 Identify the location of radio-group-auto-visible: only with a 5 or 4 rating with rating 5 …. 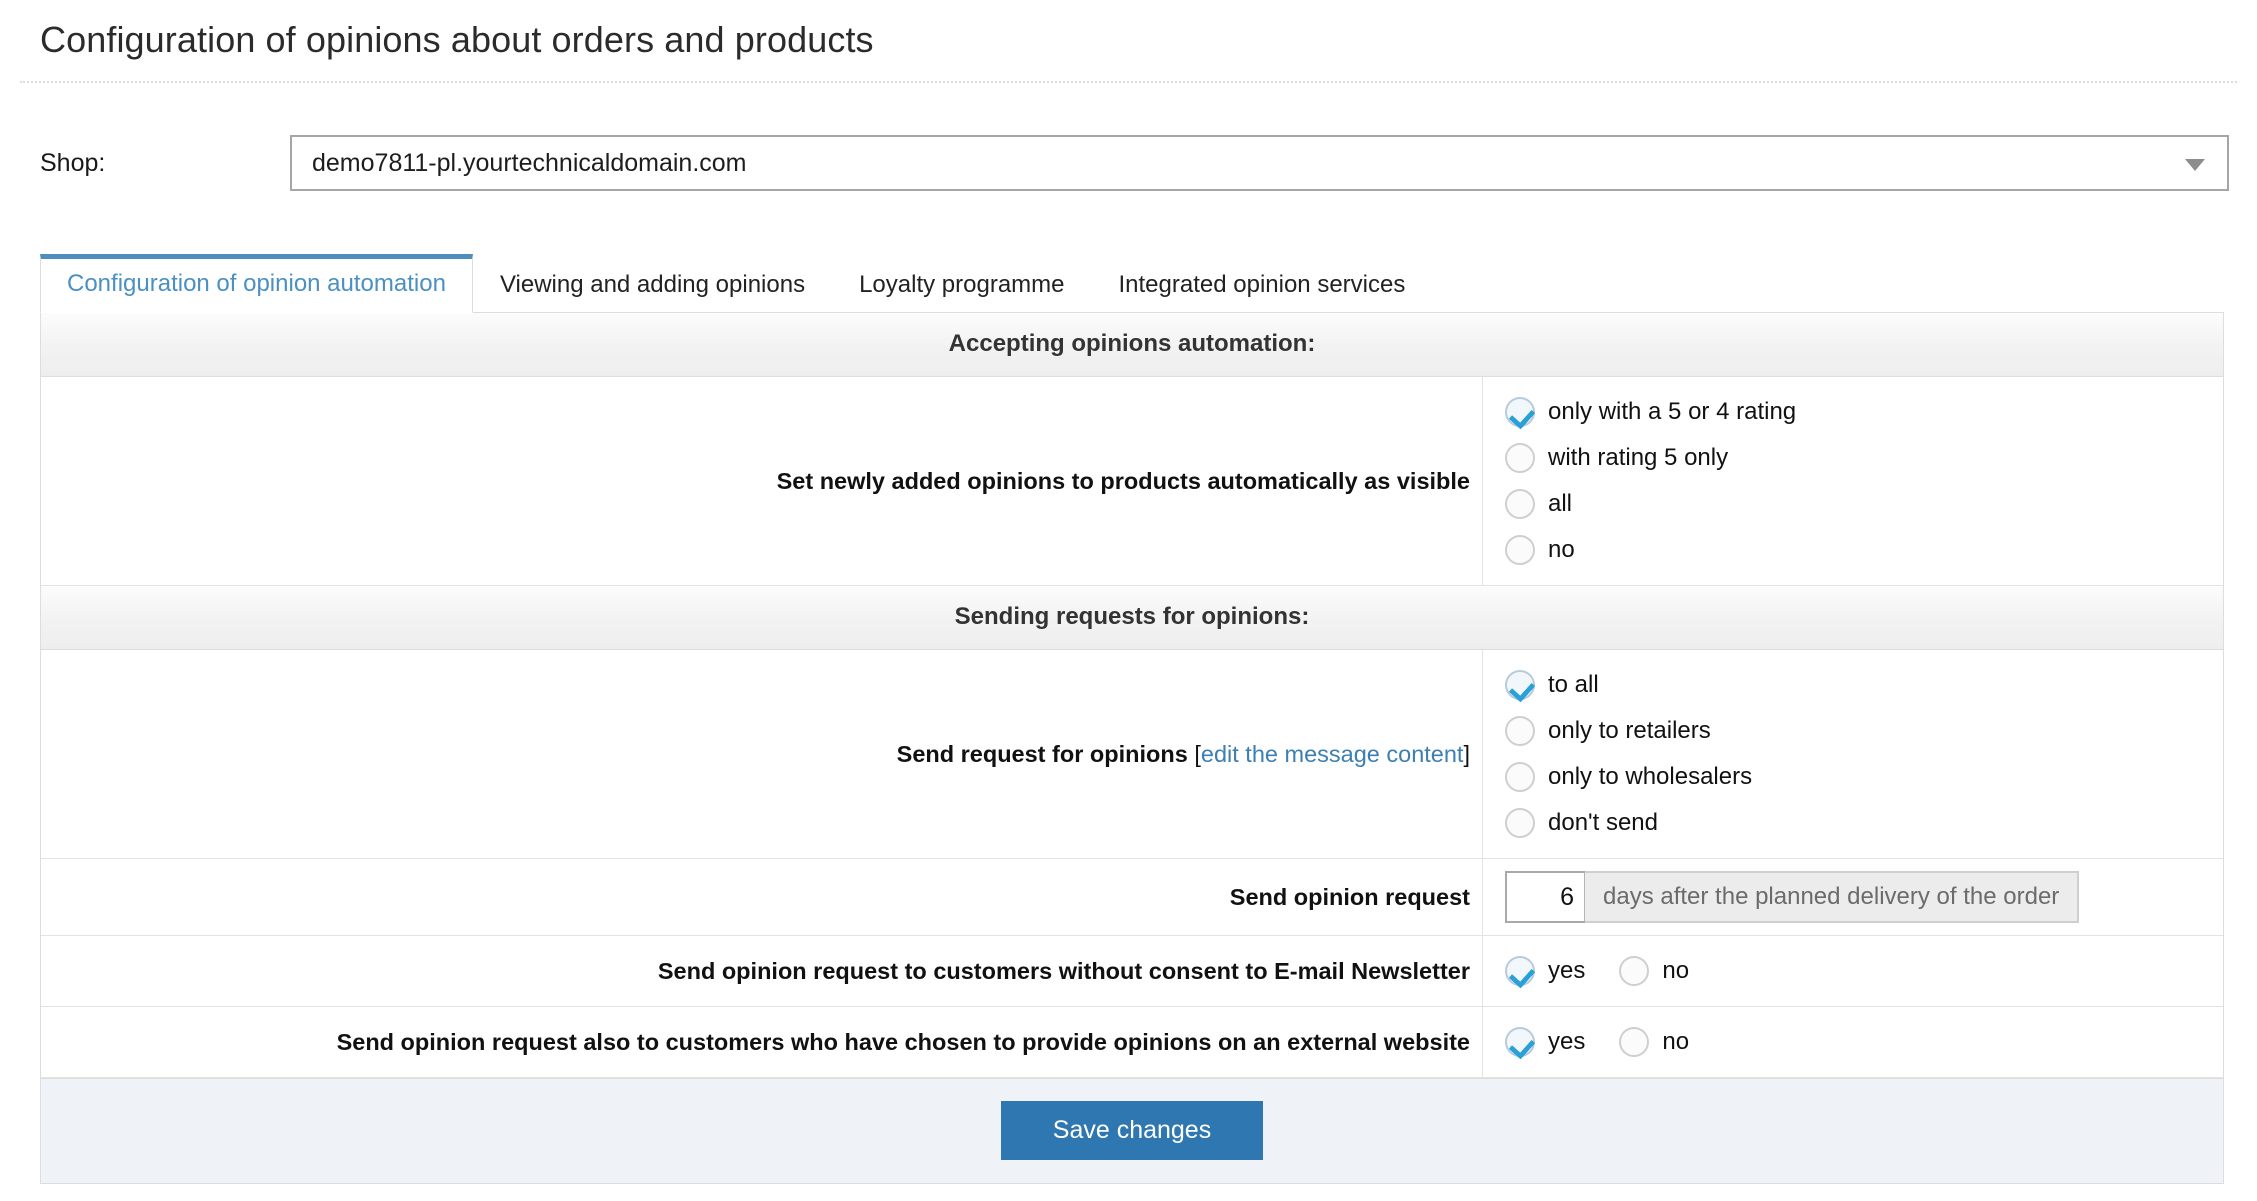
(1651, 481).